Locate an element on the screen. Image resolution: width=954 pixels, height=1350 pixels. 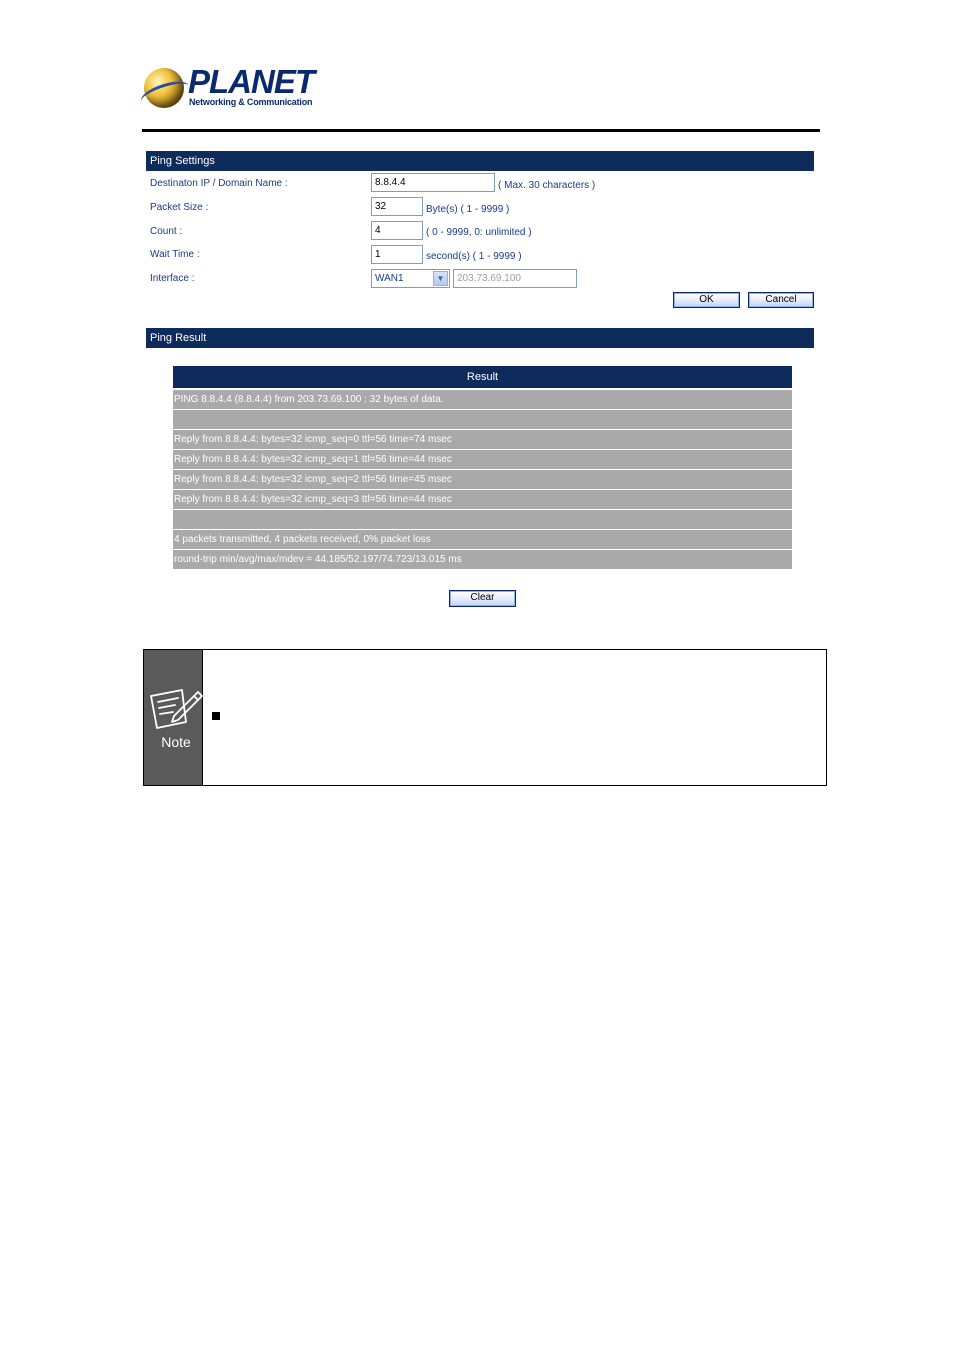
clear-button: Clear is located at coordinates (482, 598).